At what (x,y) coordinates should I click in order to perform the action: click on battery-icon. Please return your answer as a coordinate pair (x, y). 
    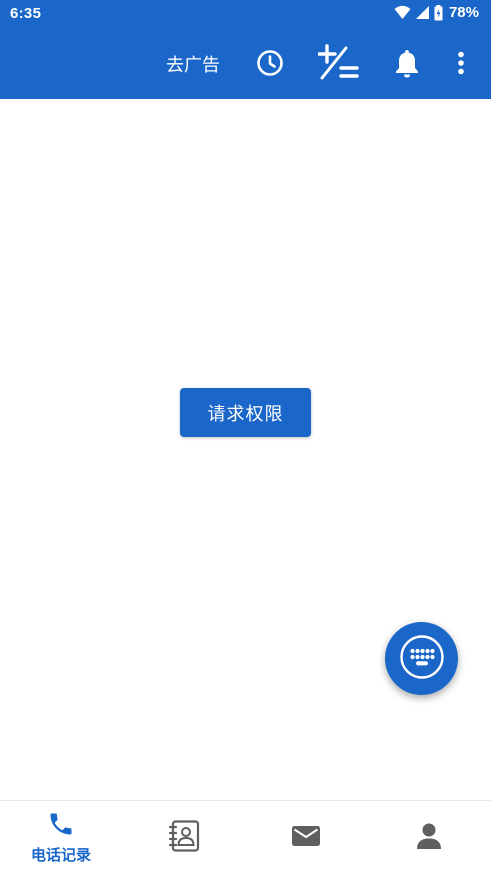
    Looking at the image, I should click on (438, 12).